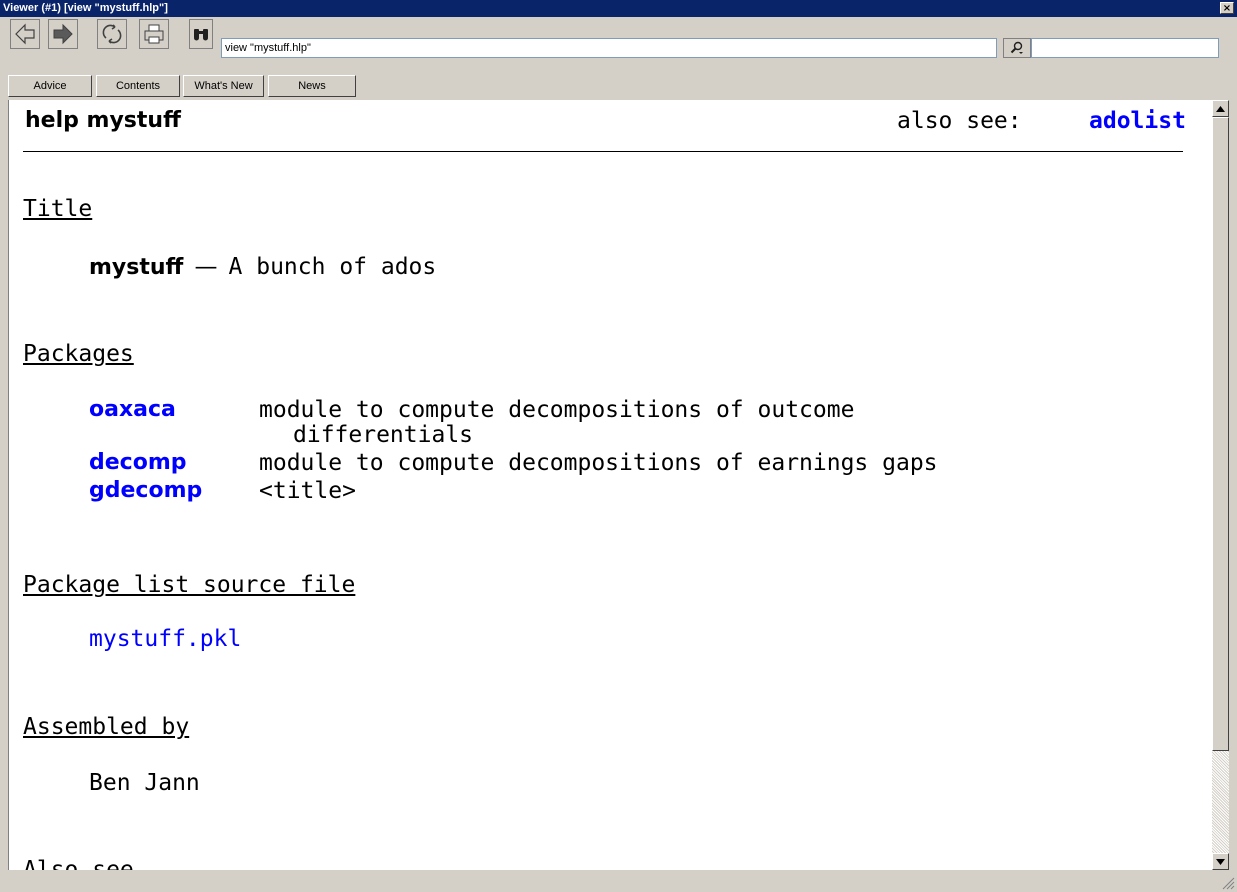 The width and height of the screenshot is (1237, 892). What do you see at coordinates (145, 490) in the screenshot?
I see `package-link-gdecomp: gdecomp` at bounding box center [145, 490].